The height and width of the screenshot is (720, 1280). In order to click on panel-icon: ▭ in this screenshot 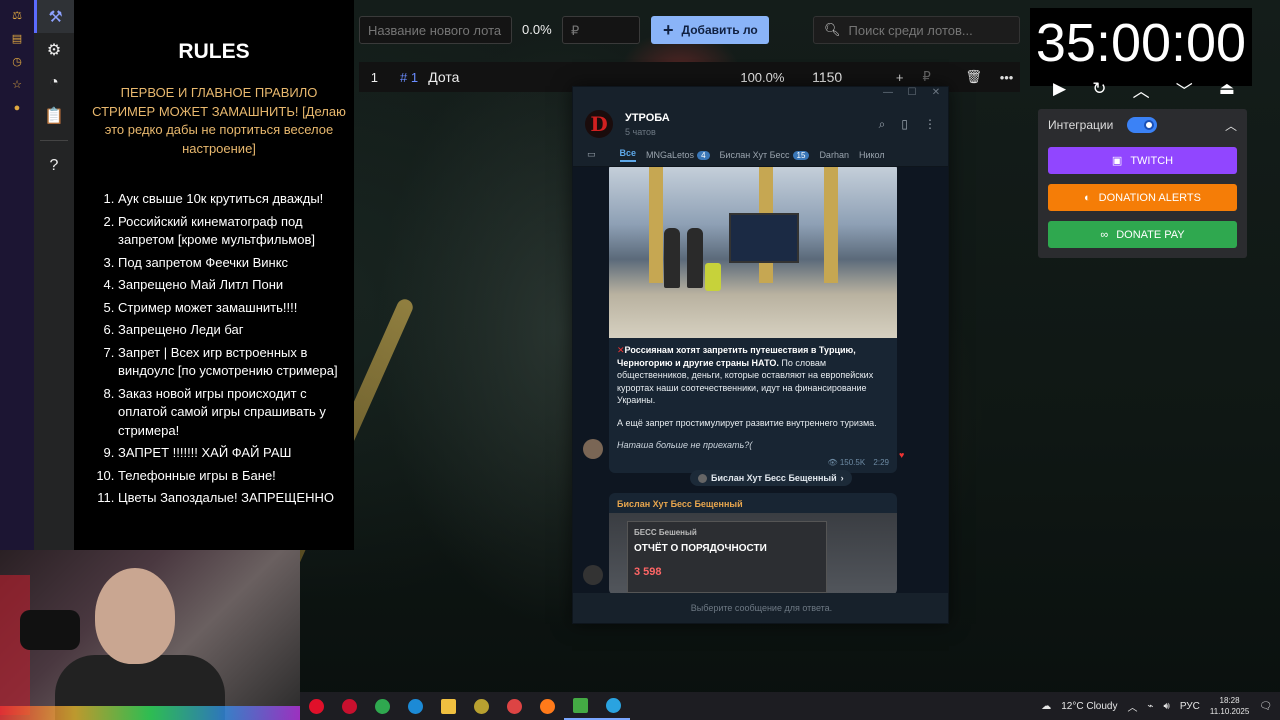, I will do `click(591, 154)`.